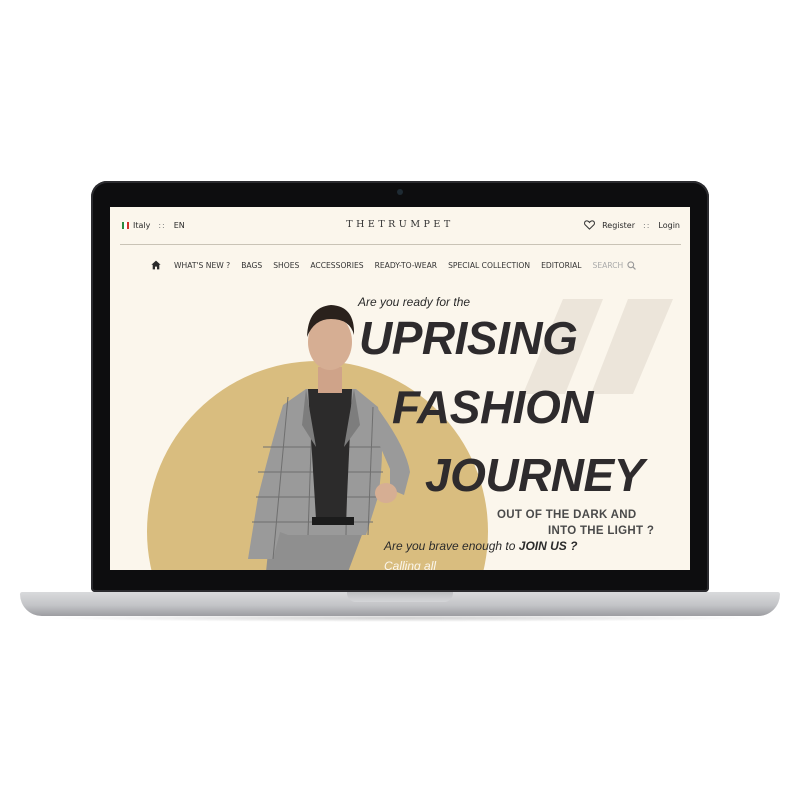  Describe the element at coordinates (561, 265) in the screenshot. I see `nav-editorial: EDITORIAL` at that location.